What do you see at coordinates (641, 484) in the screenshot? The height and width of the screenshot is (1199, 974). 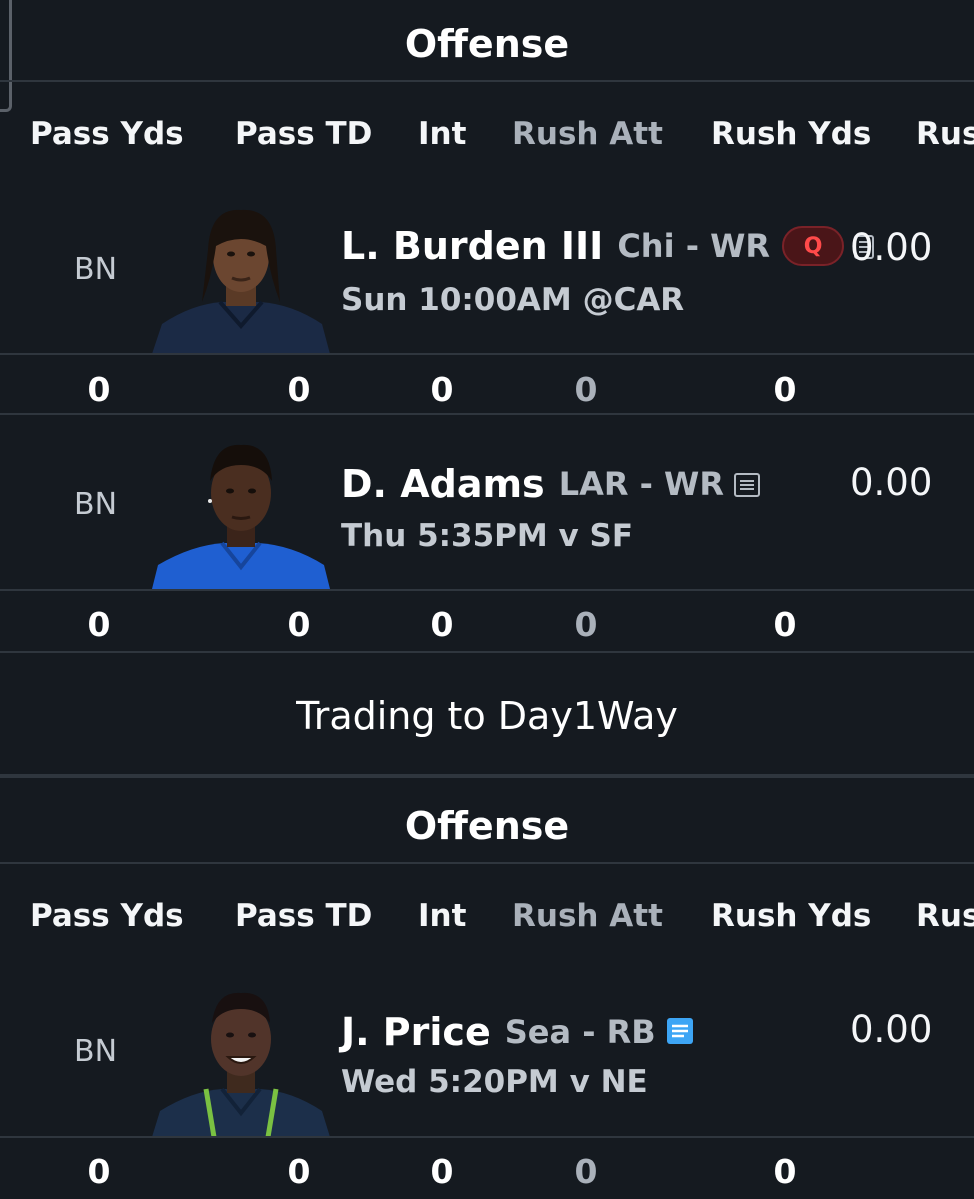 I see `player-team-position: LAR - WR` at bounding box center [641, 484].